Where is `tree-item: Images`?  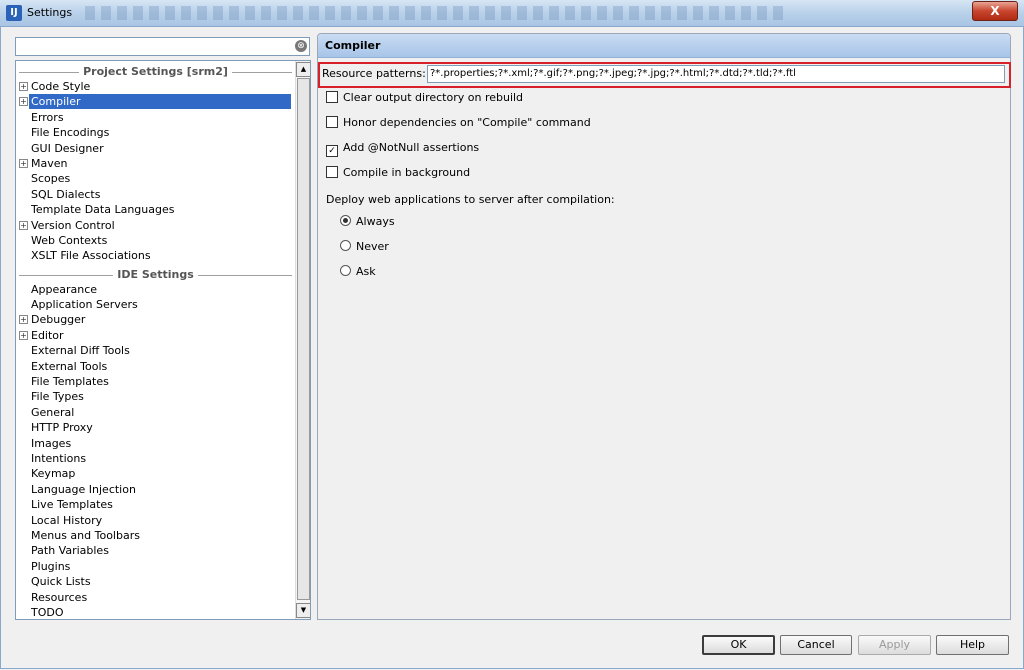
tree-item: Images is located at coordinates (155, 443).